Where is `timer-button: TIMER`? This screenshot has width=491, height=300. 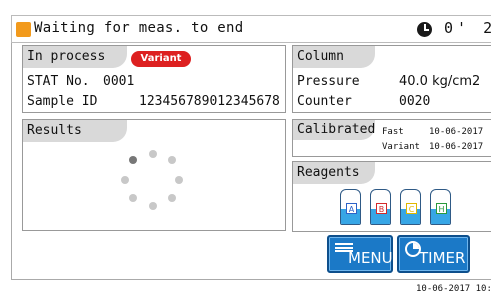
timer-button: TIMER is located at coordinates (433, 254).